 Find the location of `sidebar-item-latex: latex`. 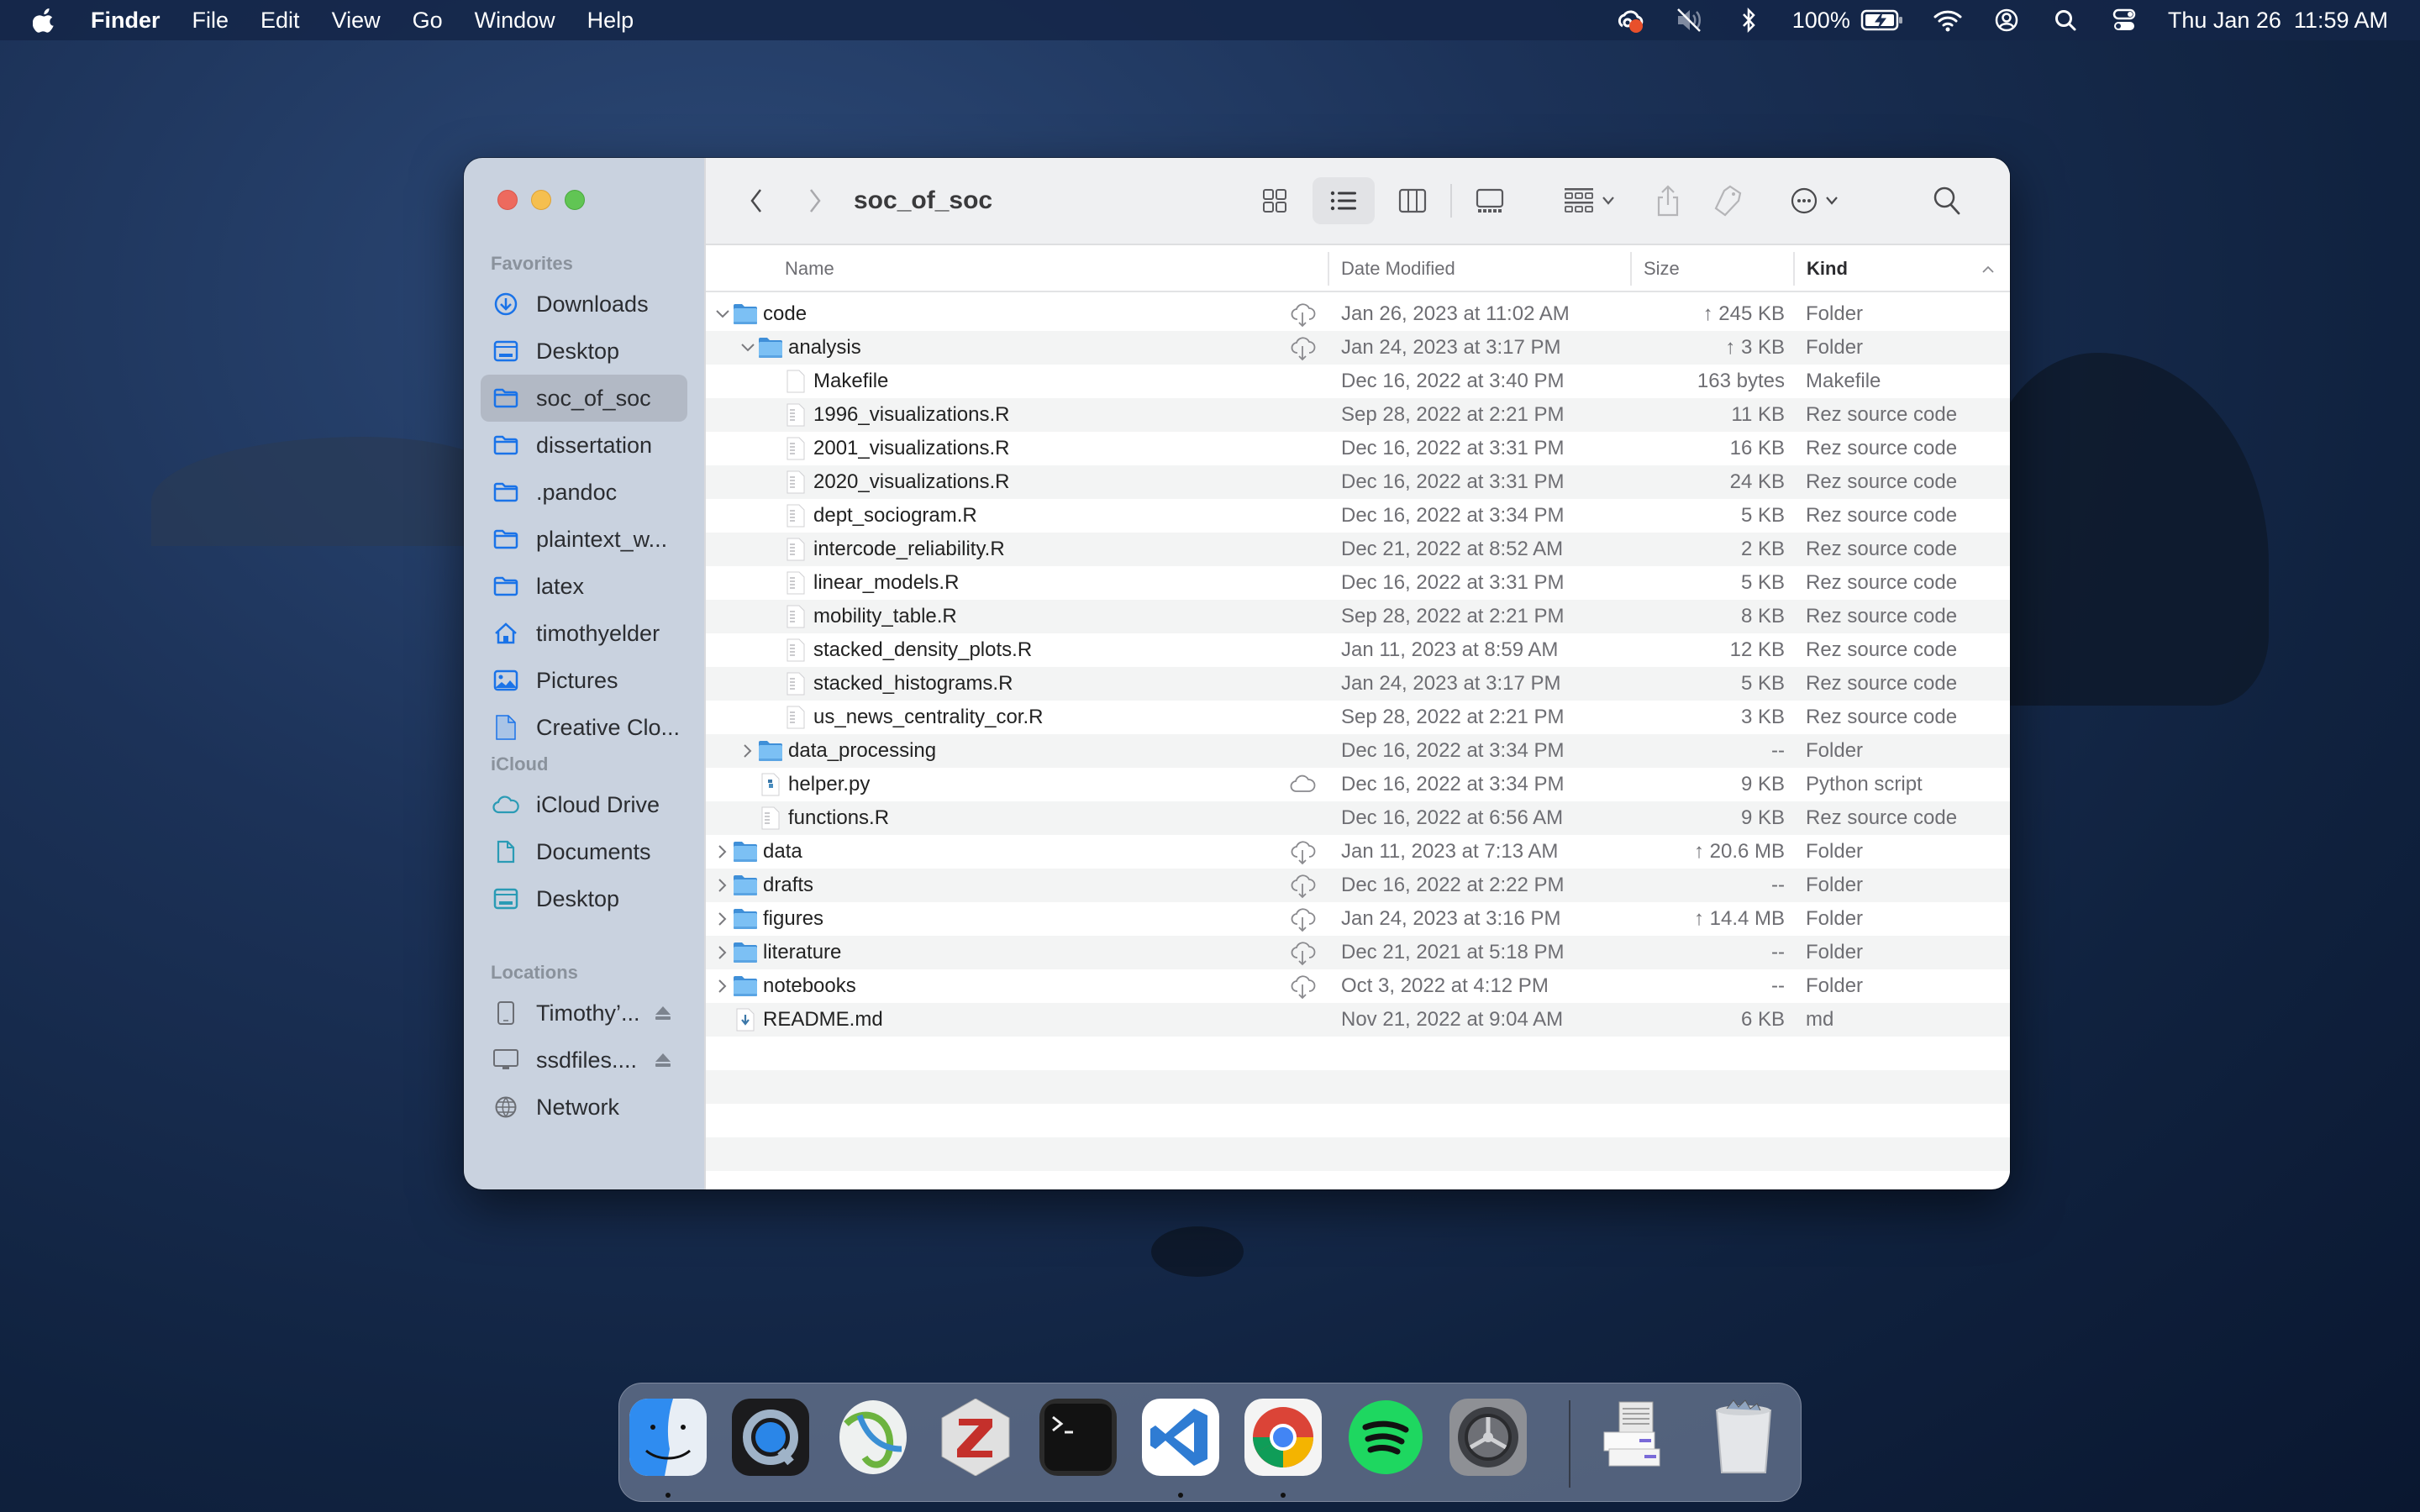

sidebar-item-latex: latex is located at coordinates (584, 586).